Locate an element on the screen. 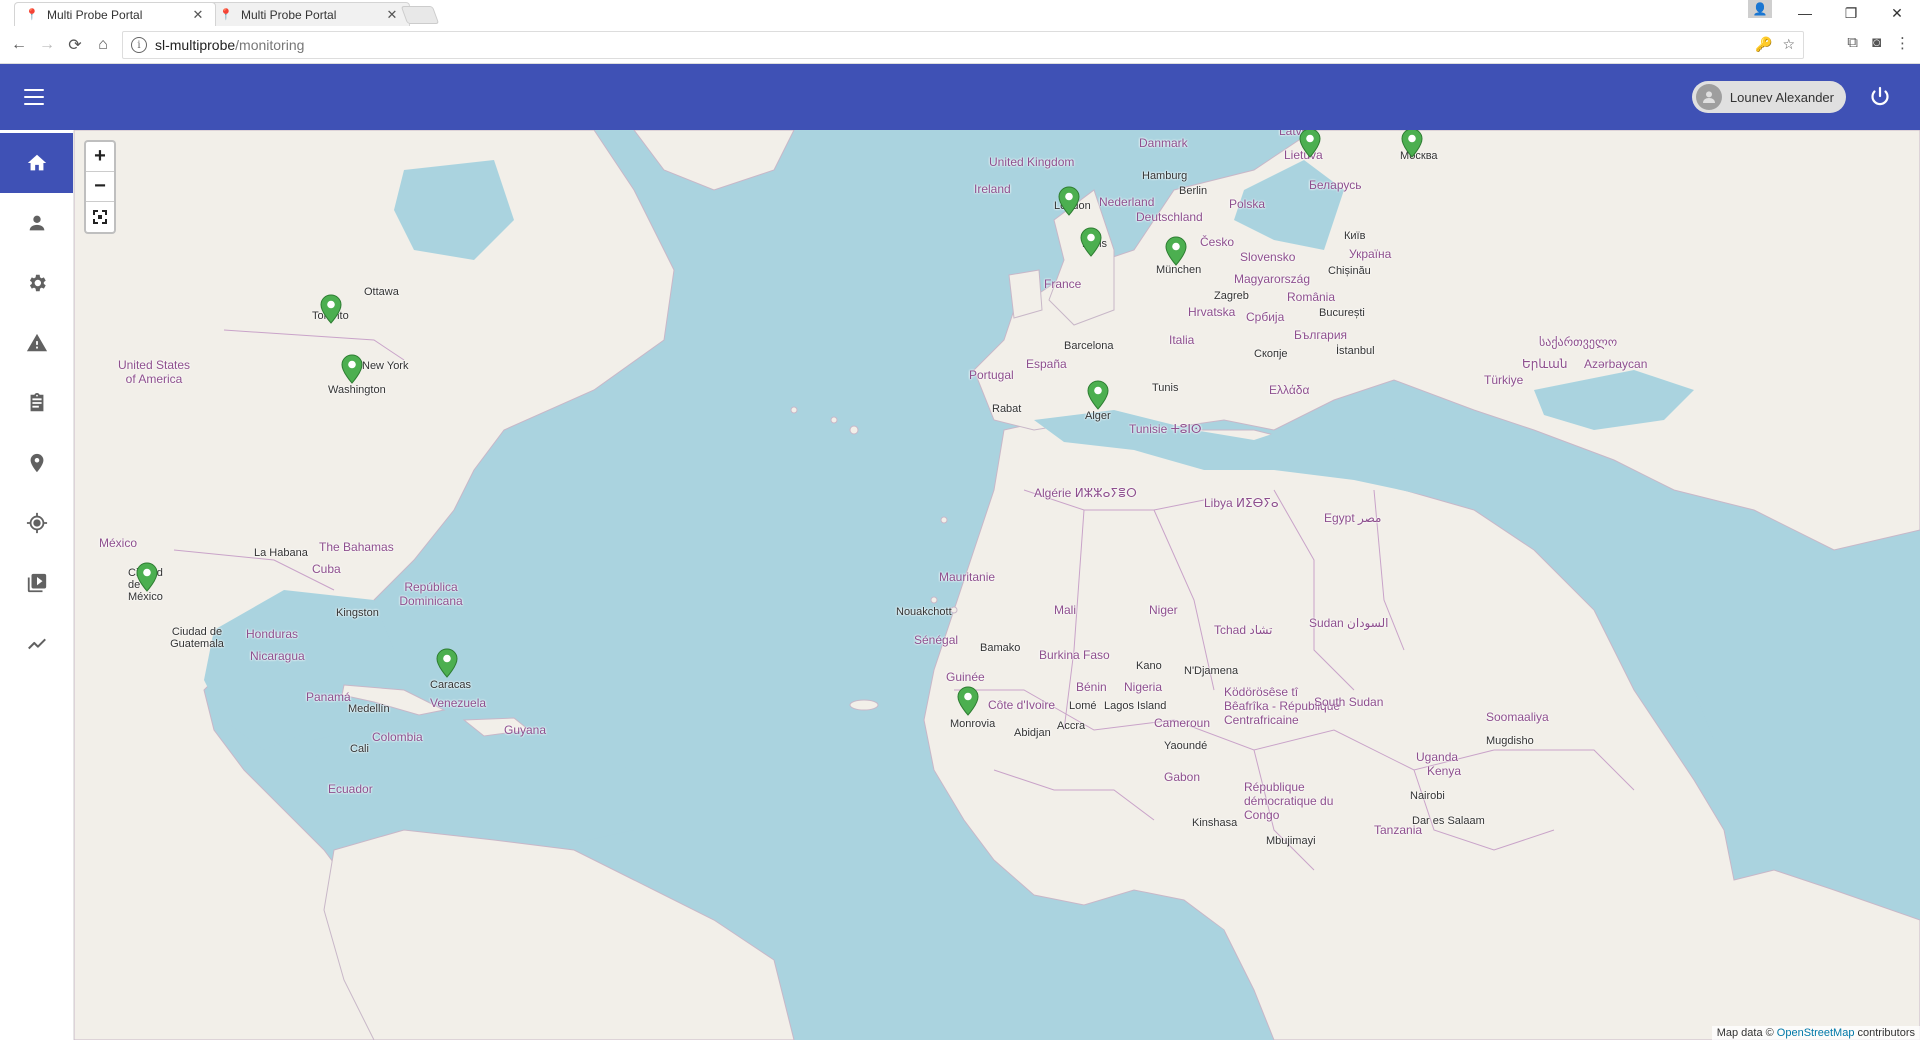 The width and height of the screenshot is (1920, 1040). trending-line-icon is located at coordinates (36, 644).